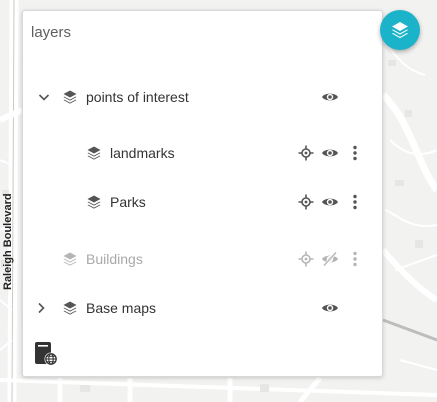  Describe the element at coordinates (142, 153) in the screenshot. I see `layer-label: landmarks` at that location.